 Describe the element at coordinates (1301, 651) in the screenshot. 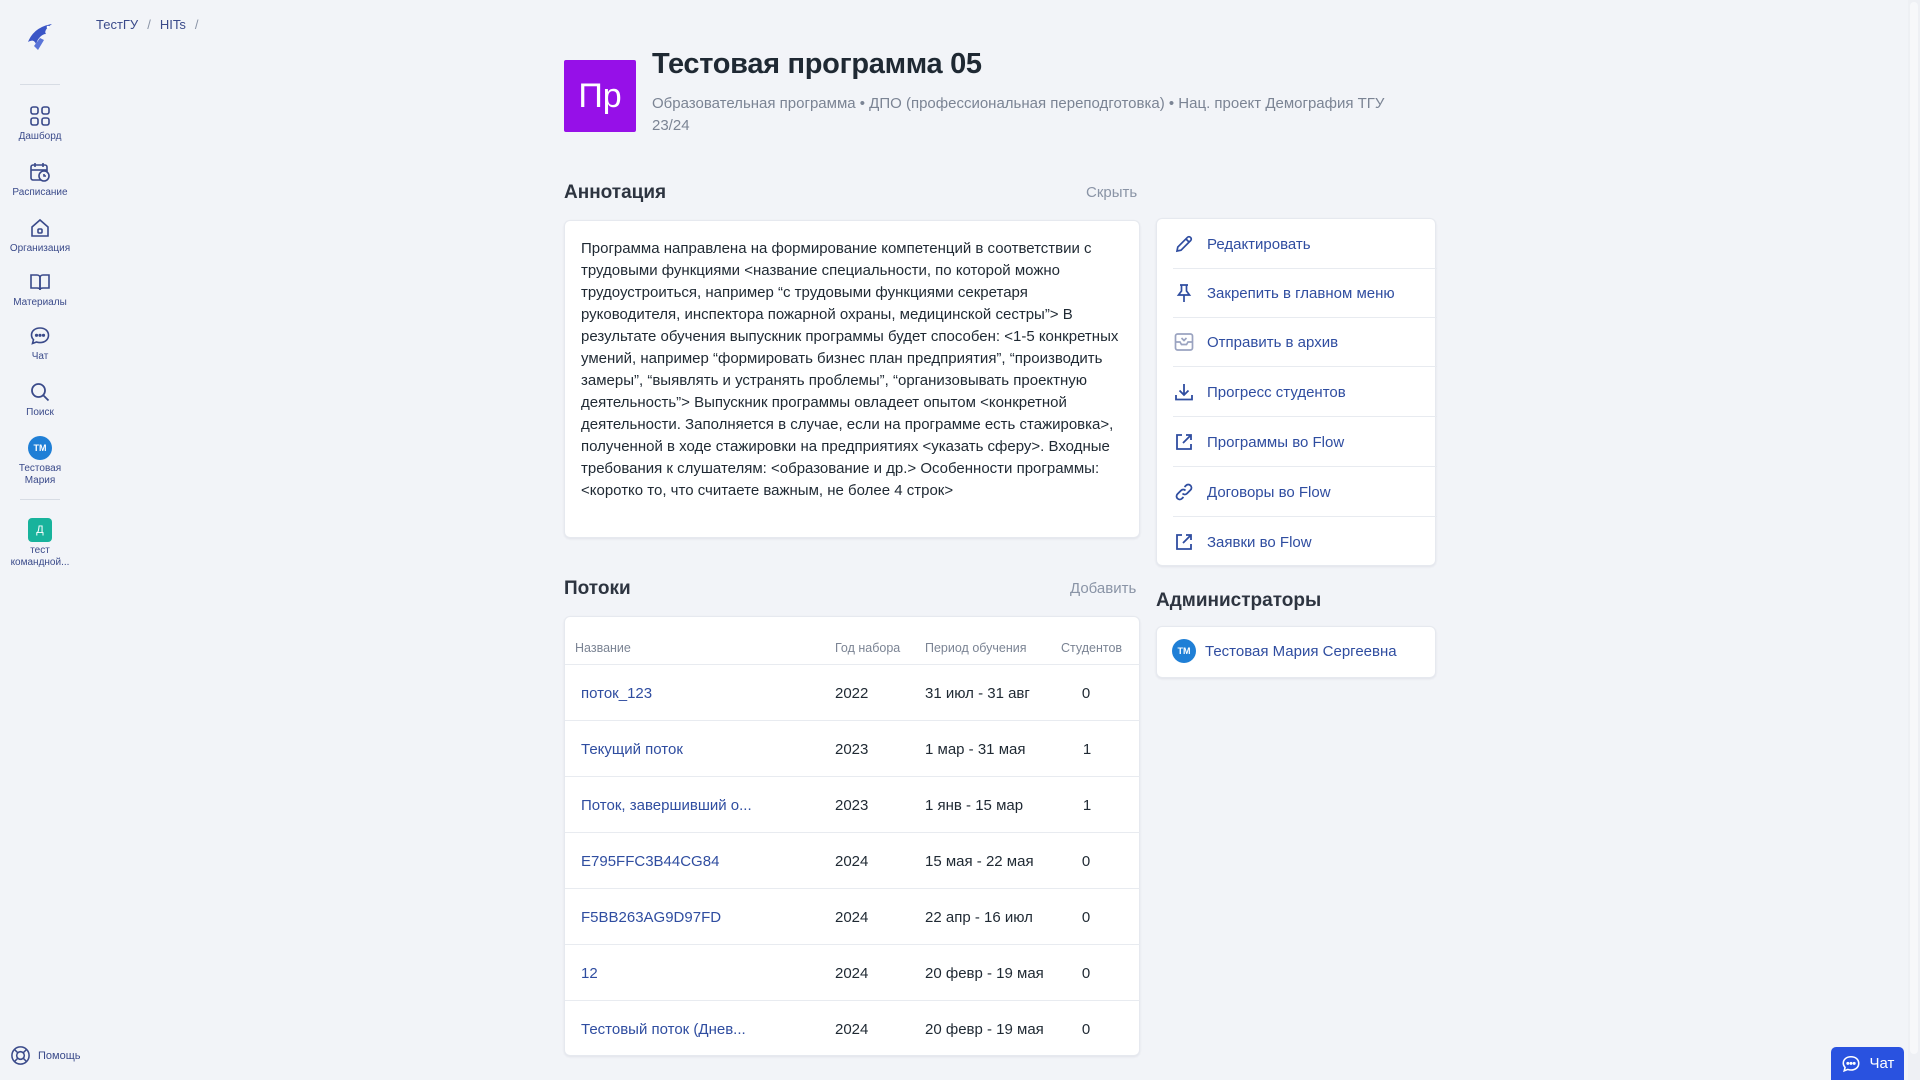

I see `admin-name: Тестовая Мария Сергеевна` at that location.